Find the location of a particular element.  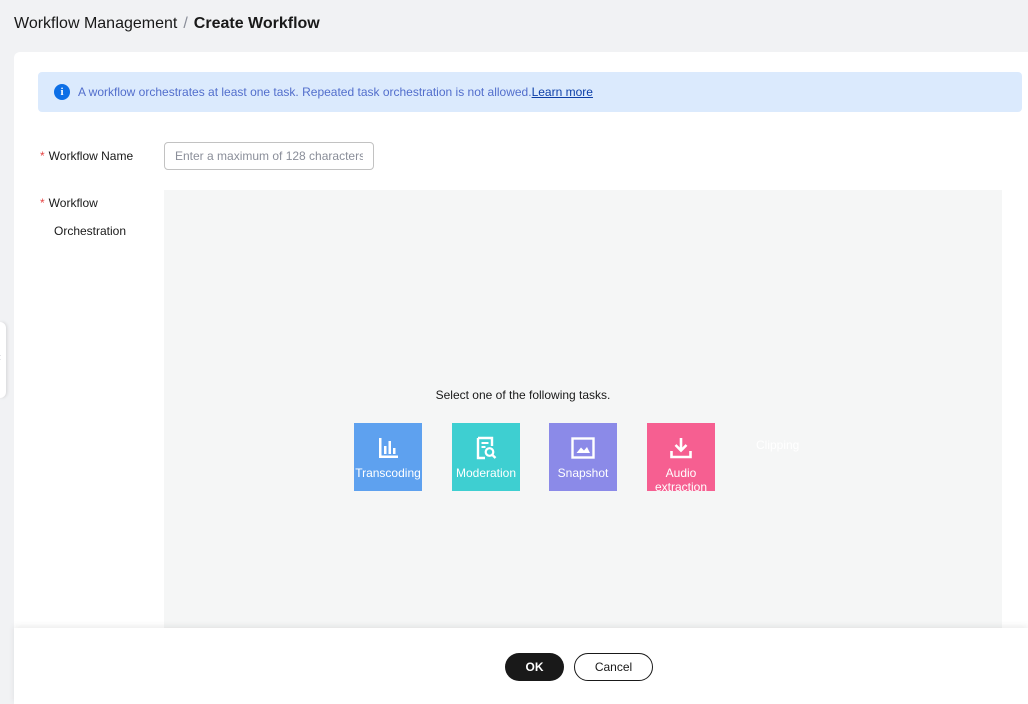

breadcrumb-parent-link: Workflow Management is located at coordinates (95, 24).